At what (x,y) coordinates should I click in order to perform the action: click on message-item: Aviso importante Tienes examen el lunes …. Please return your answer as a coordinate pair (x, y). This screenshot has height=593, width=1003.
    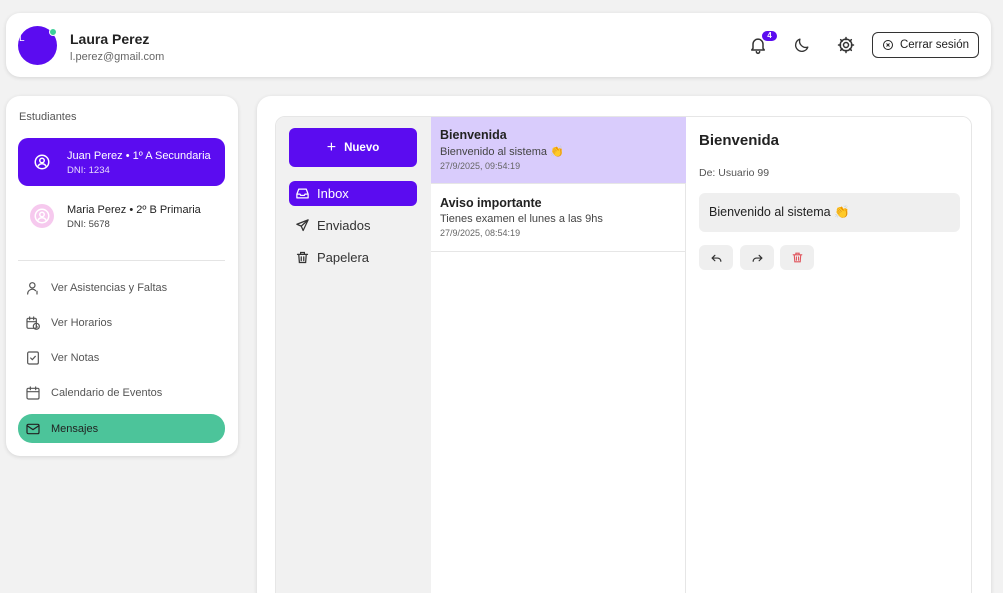
    Looking at the image, I should click on (558, 218).